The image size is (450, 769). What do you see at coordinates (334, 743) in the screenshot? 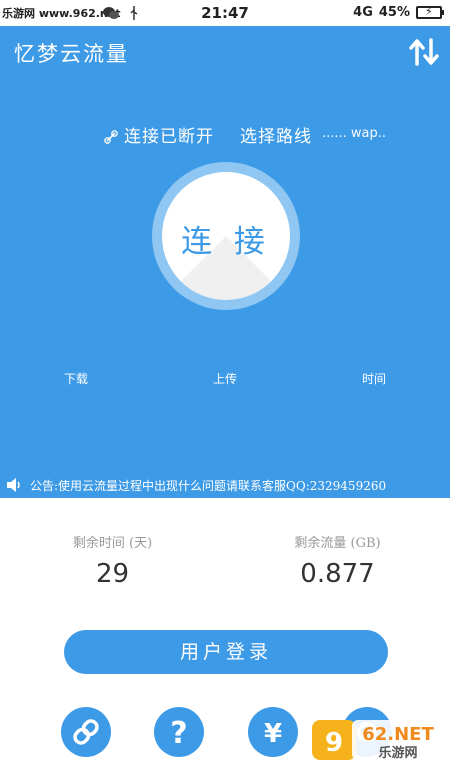
I see `svg-text: 9` at bounding box center [334, 743].